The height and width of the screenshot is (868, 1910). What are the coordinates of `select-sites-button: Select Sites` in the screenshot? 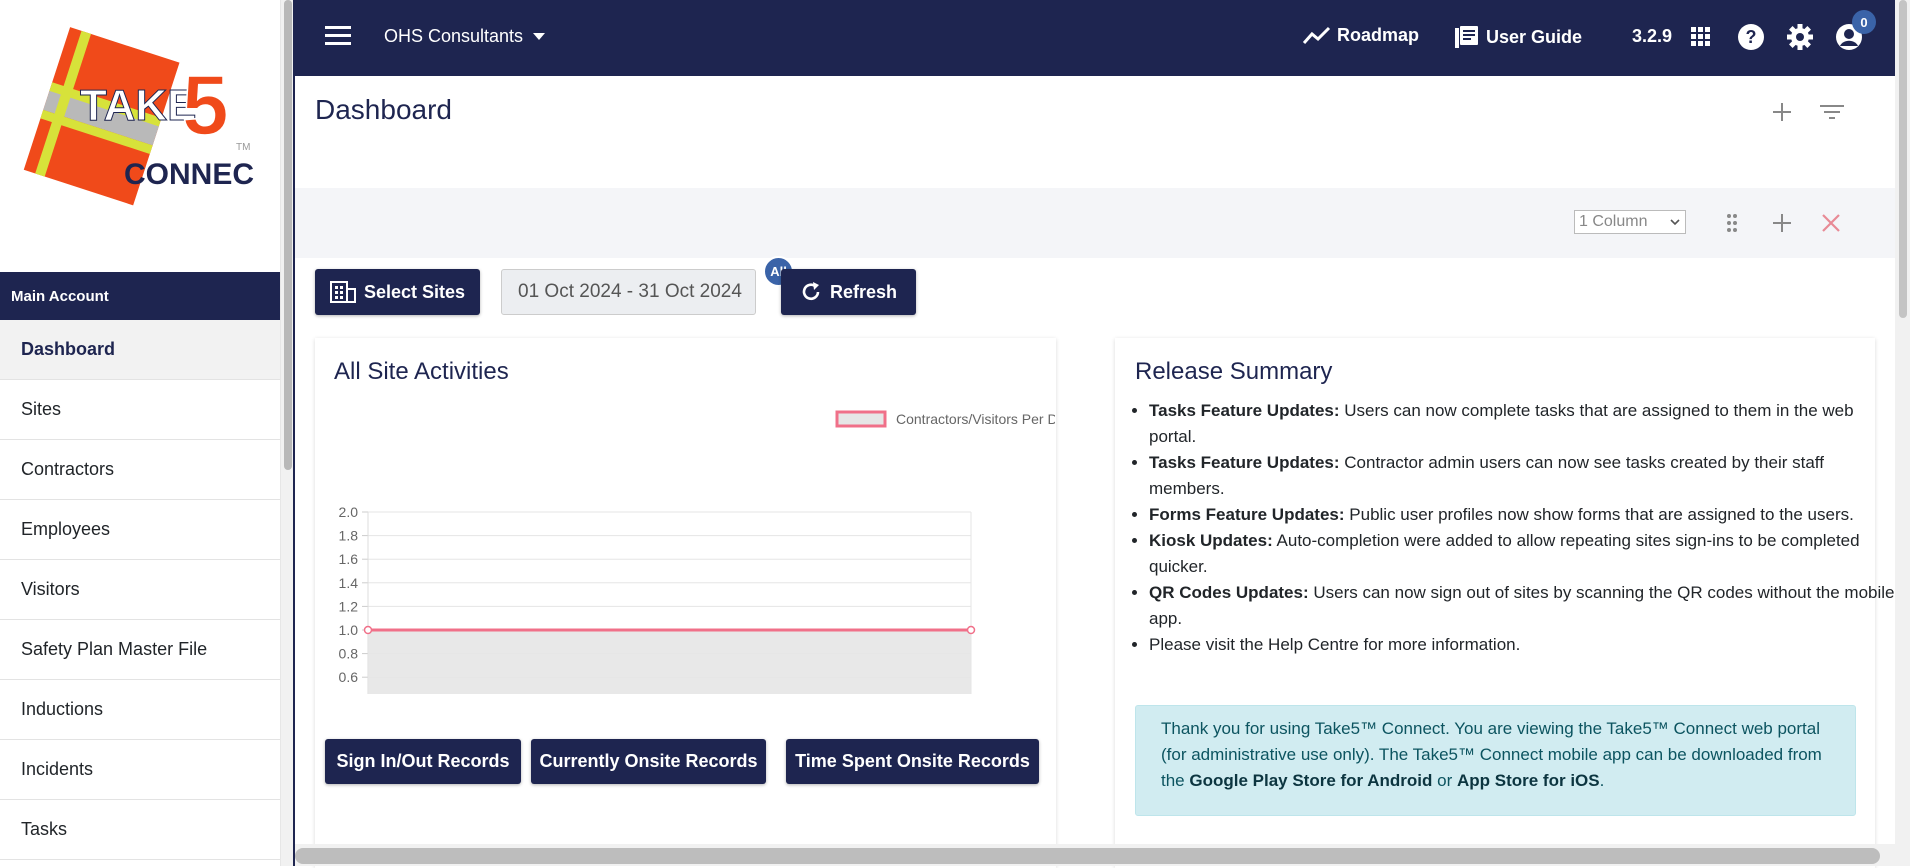 It's located at (397, 292).